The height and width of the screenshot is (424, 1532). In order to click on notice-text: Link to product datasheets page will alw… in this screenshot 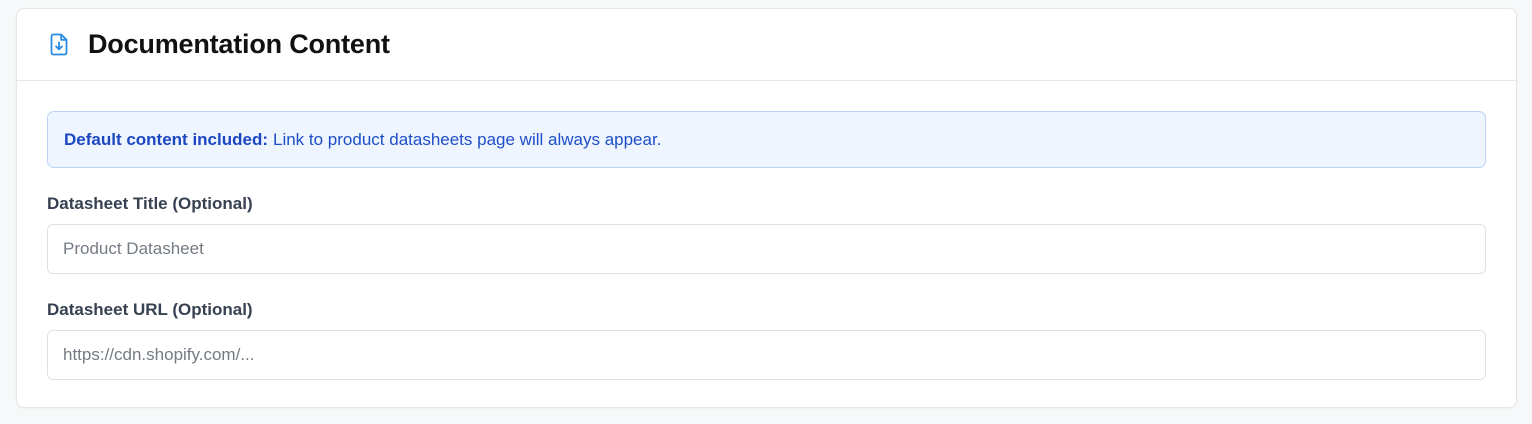, I will do `click(467, 139)`.